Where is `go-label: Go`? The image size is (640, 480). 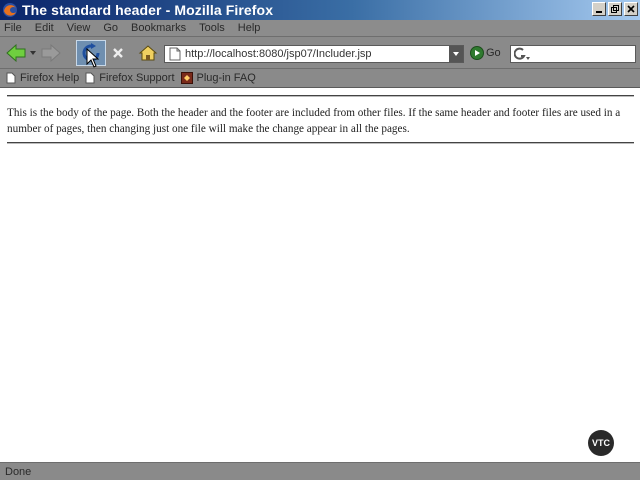 go-label: Go is located at coordinates (493, 53).